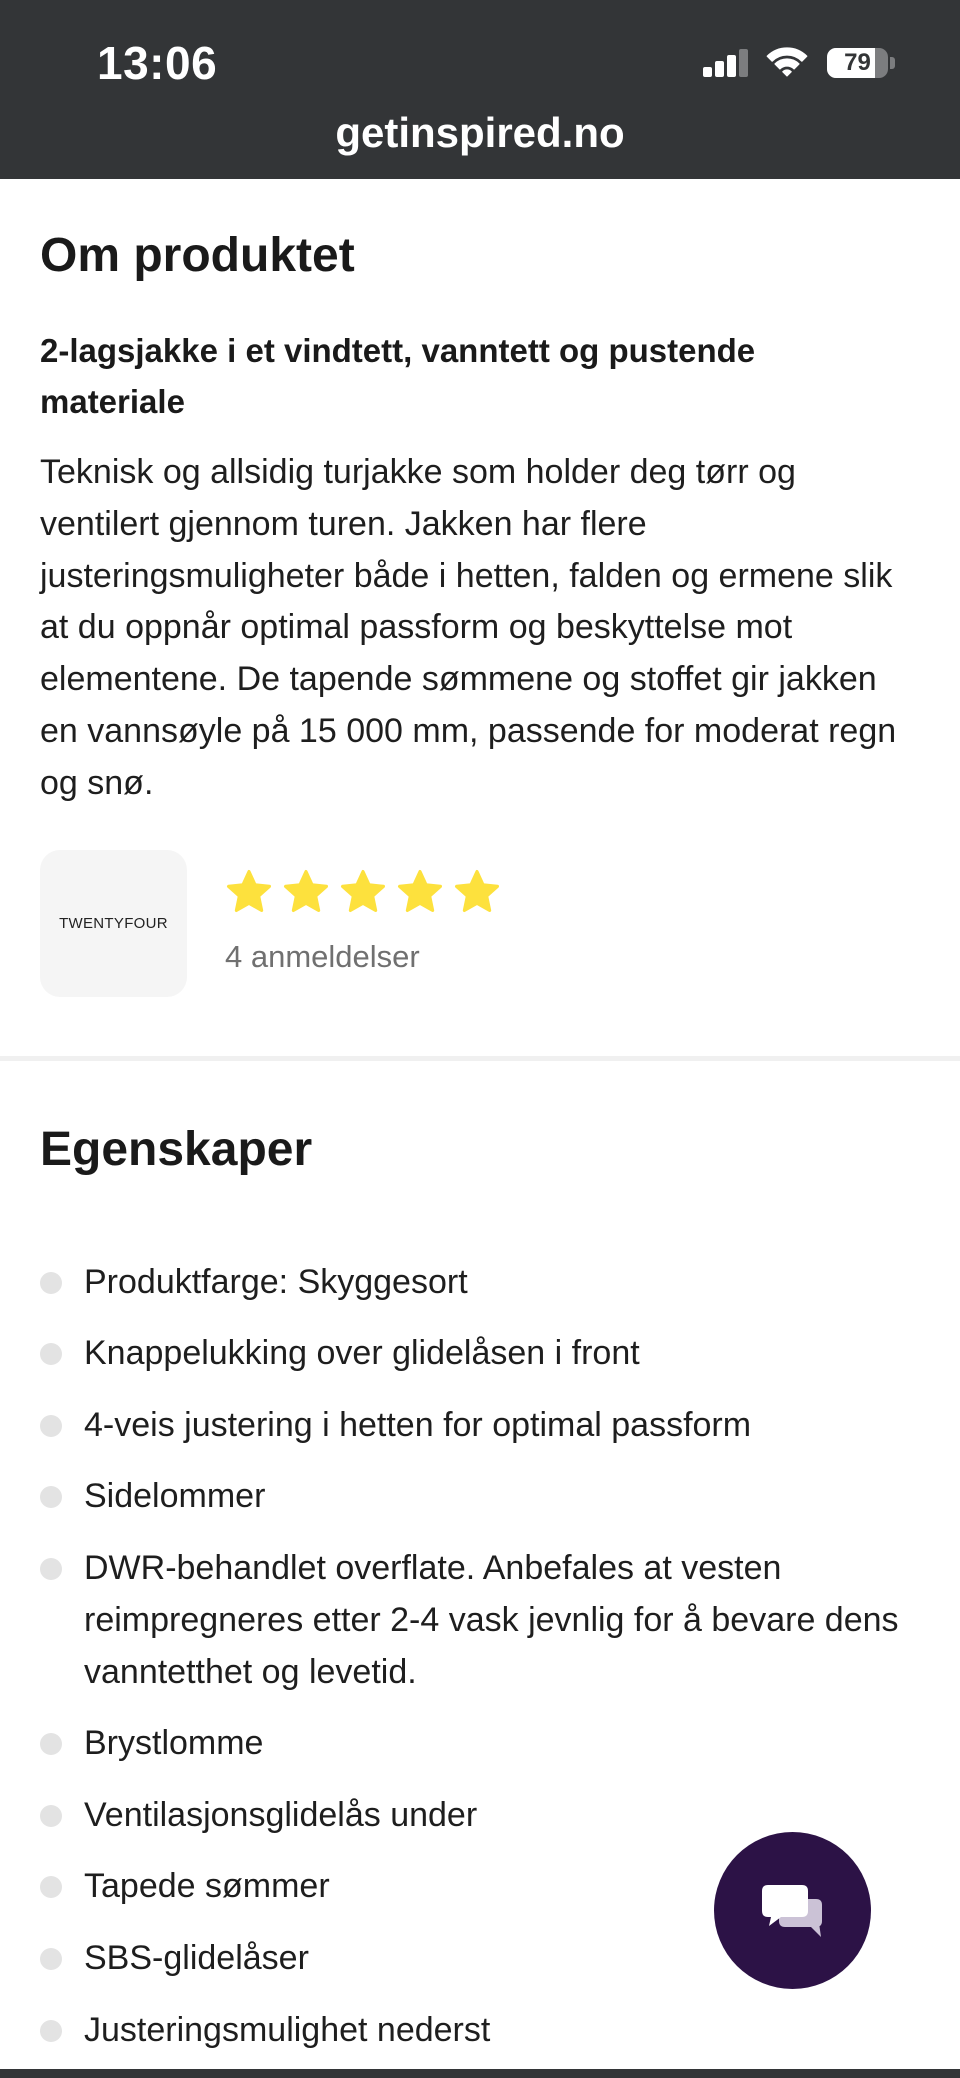 This screenshot has width=960, height=2078. I want to click on rating-summary: 4 anmeldelser, so click(367, 923).